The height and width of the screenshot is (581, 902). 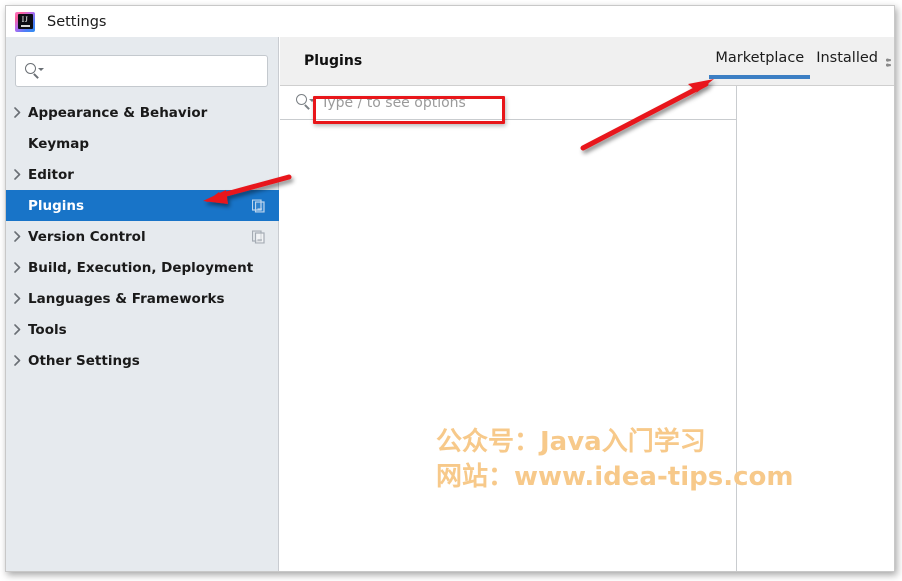 I want to click on tab-marketplace: Marketplace, so click(x=760, y=64).